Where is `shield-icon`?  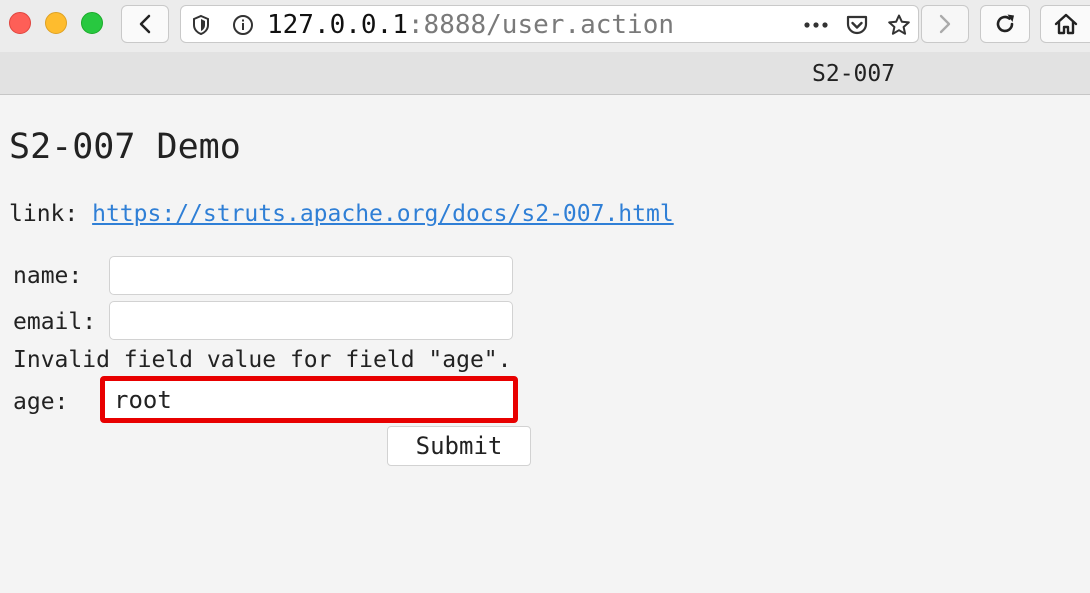 shield-icon is located at coordinates (201, 25).